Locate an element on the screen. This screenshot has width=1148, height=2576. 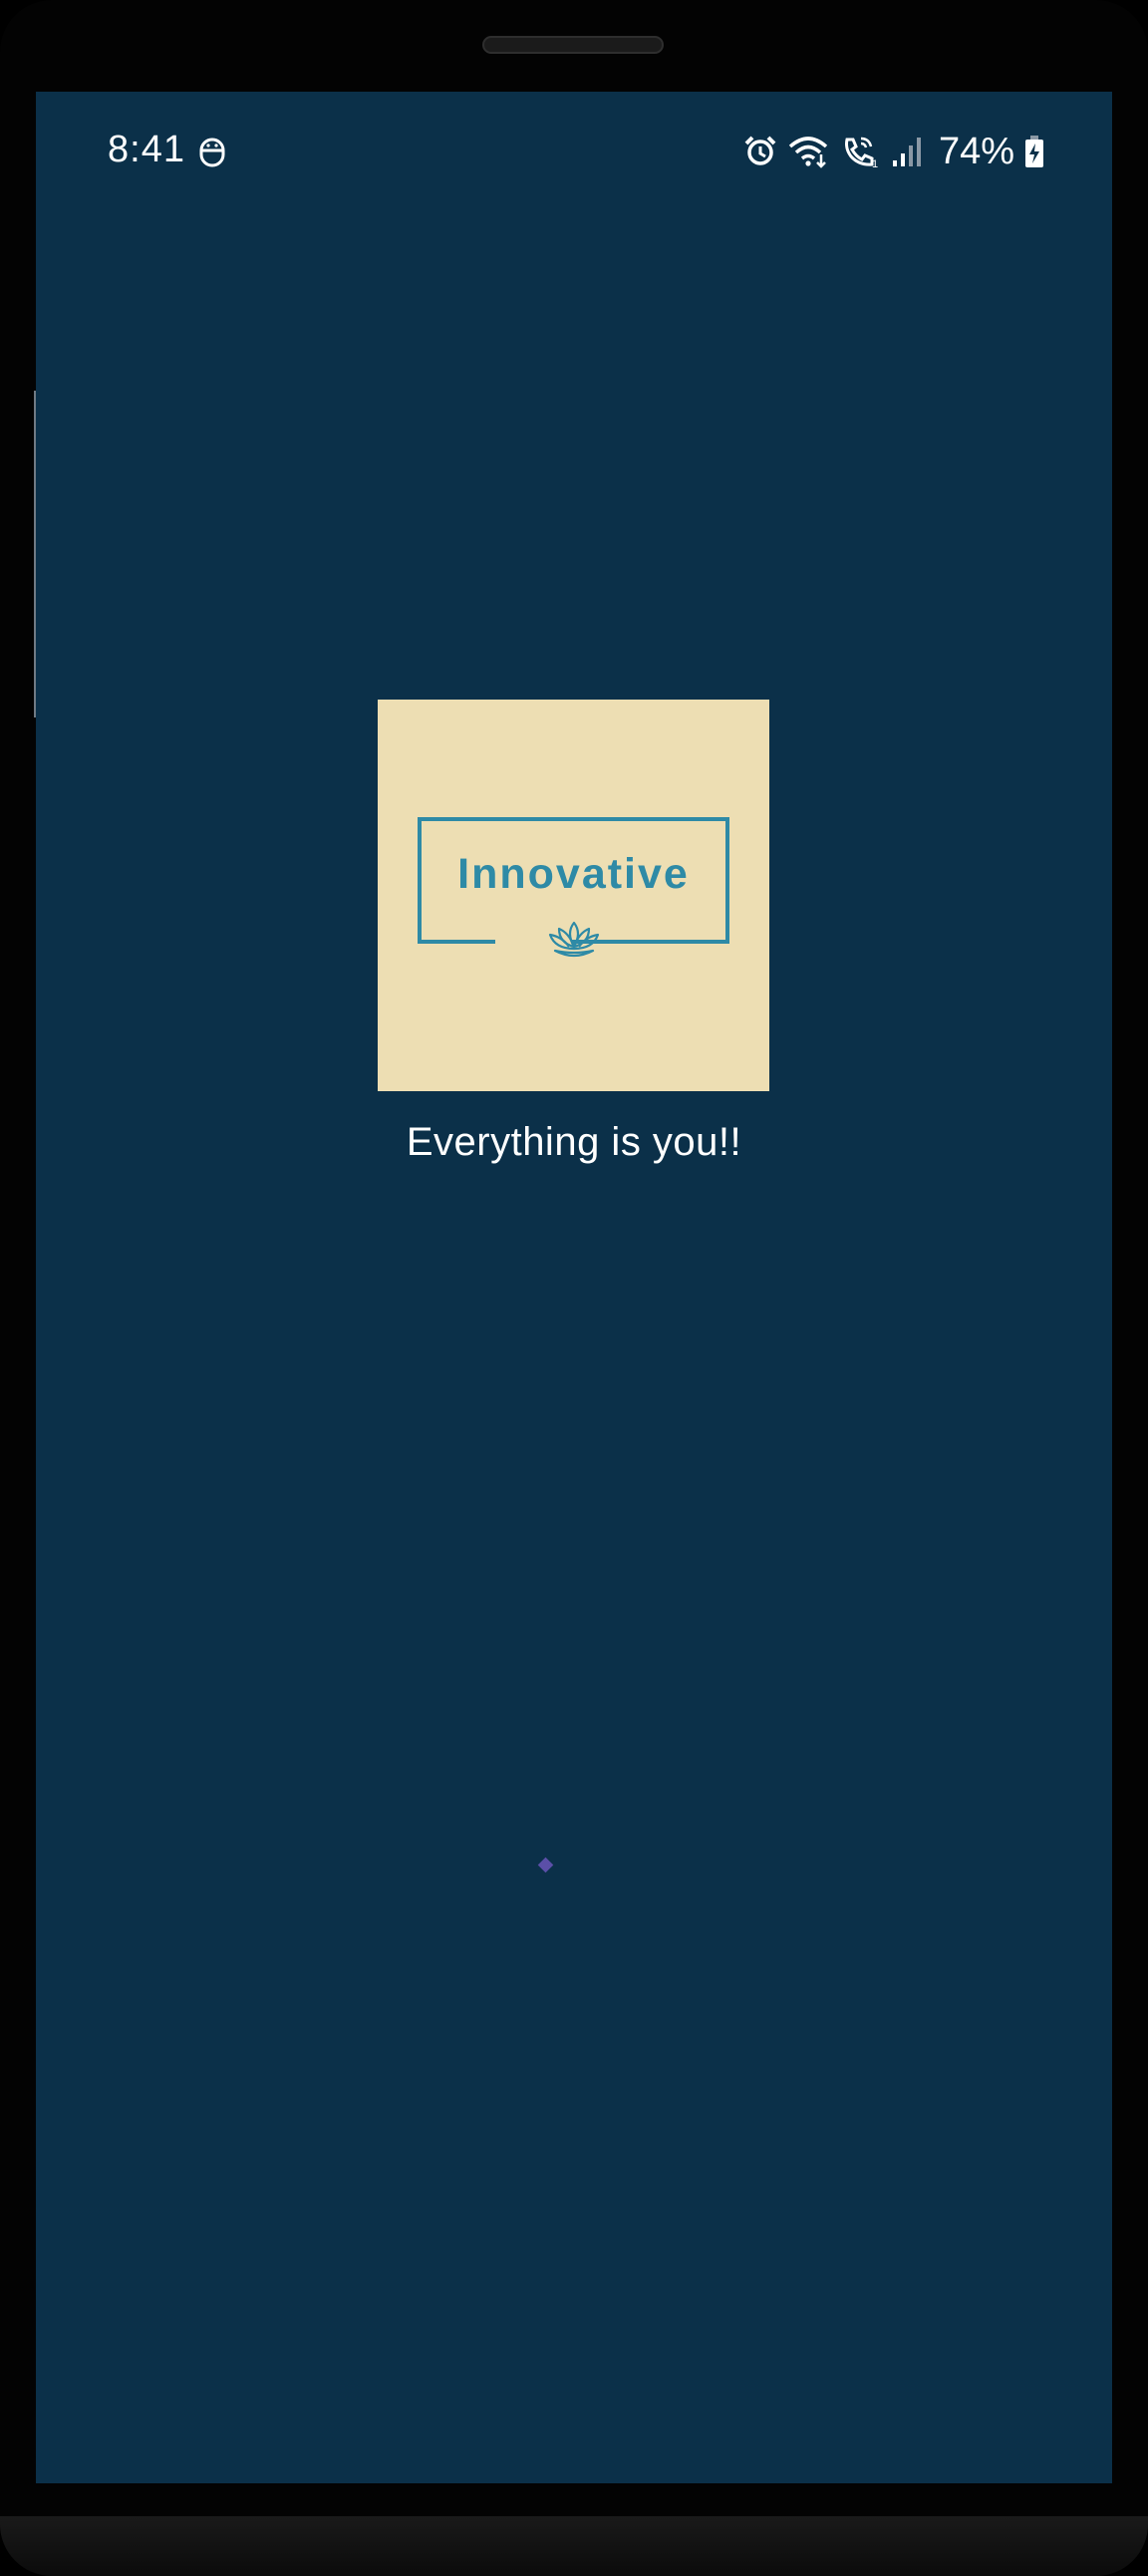
splash-tagline: Everything is you!! is located at coordinates (574, 1142).